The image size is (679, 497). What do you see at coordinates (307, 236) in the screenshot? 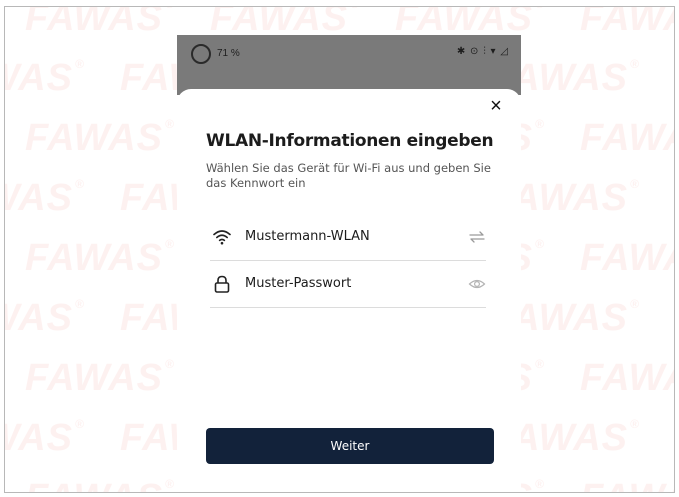
I see `wifi-network-name: Mustermann-WLAN` at bounding box center [307, 236].